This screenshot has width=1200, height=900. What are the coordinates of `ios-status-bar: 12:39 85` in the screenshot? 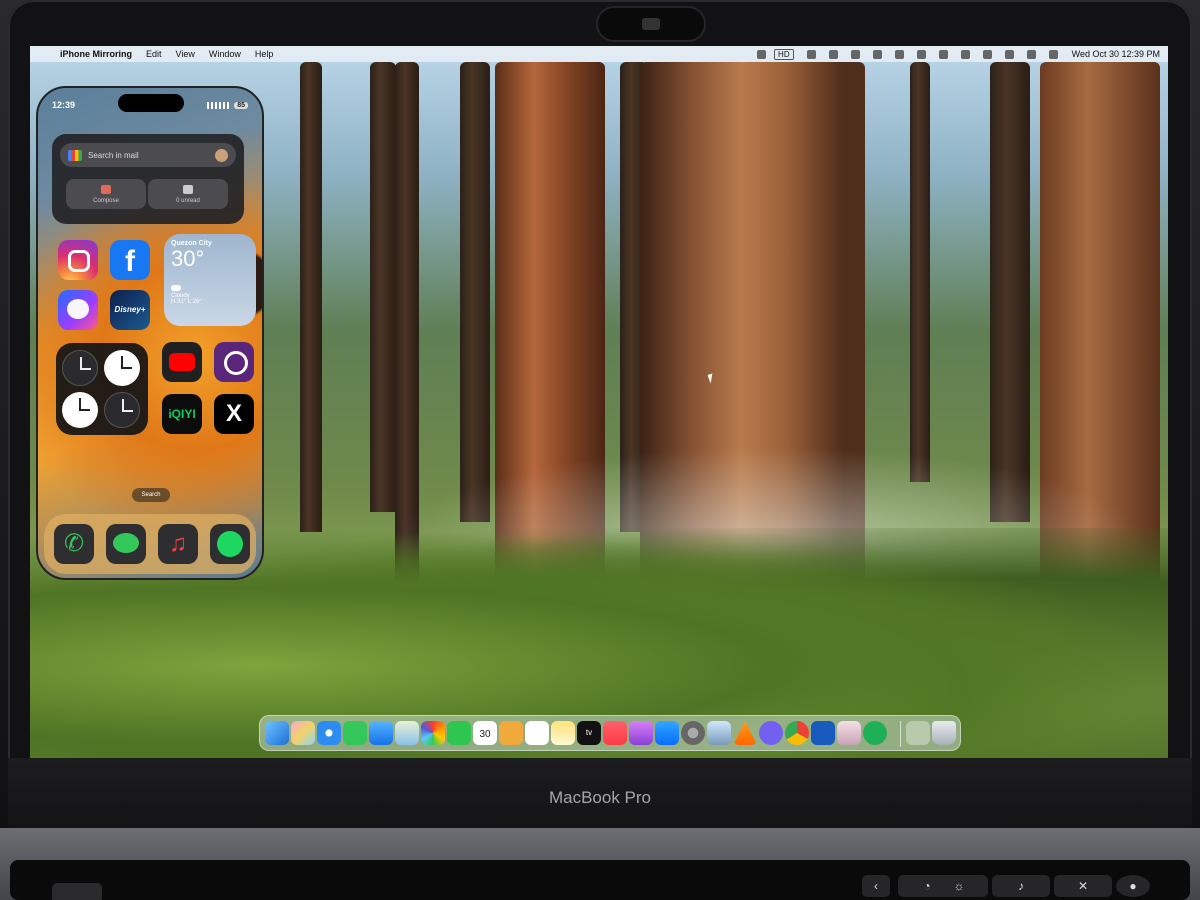 It's located at (150, 105).